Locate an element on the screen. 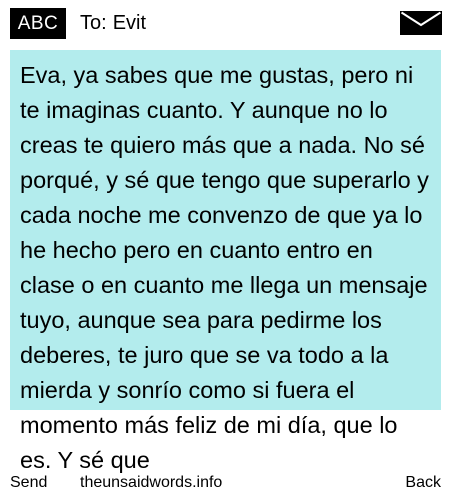  back-softkey: Back is located at coordinates (423, 483).